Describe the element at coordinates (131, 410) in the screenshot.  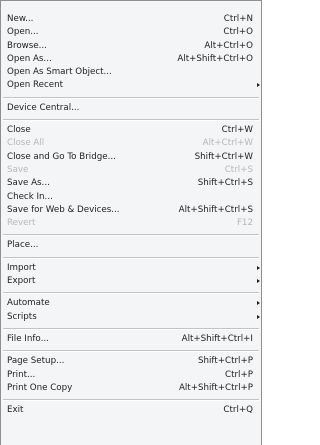
I see `menu-item-exit: Exit Ctrl+Q` at that location.